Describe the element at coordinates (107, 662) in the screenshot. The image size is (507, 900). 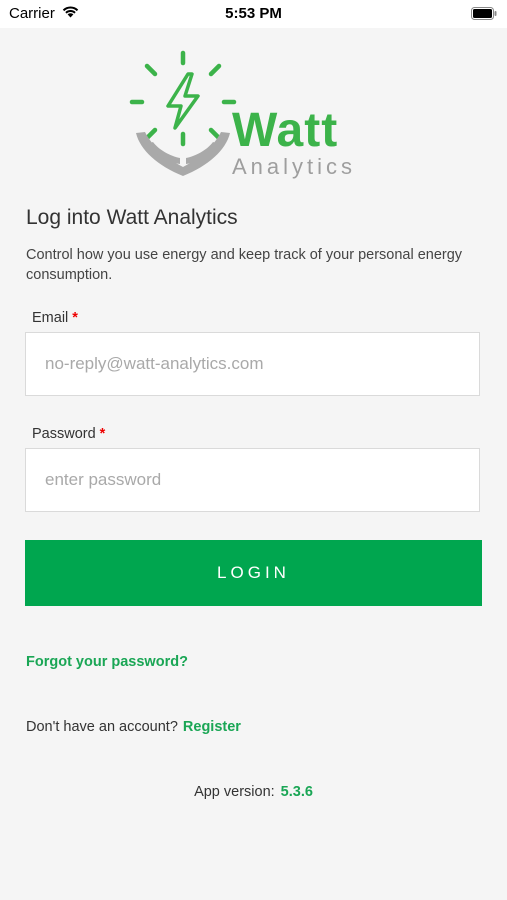
I see `forgot-password-link: Forgot your password?` at that location.